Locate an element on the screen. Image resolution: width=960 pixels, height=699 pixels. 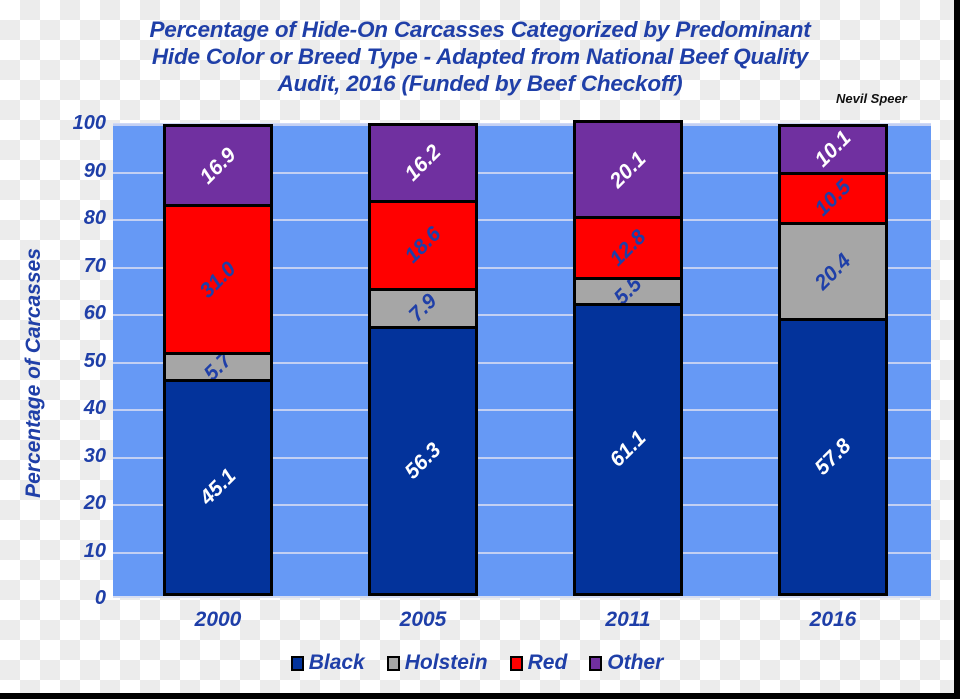
bar-value-label: 31.0 is located at coordinates (218, 280).